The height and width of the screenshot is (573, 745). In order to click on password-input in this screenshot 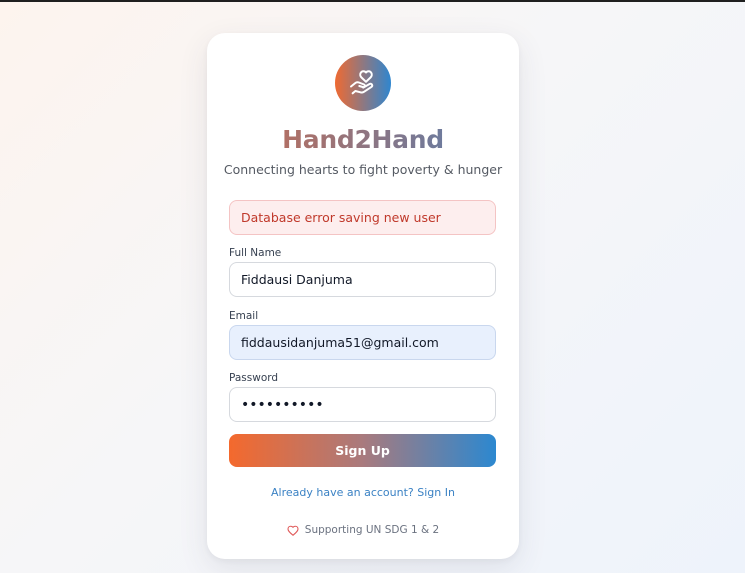, I will do `click(362, 404)`.